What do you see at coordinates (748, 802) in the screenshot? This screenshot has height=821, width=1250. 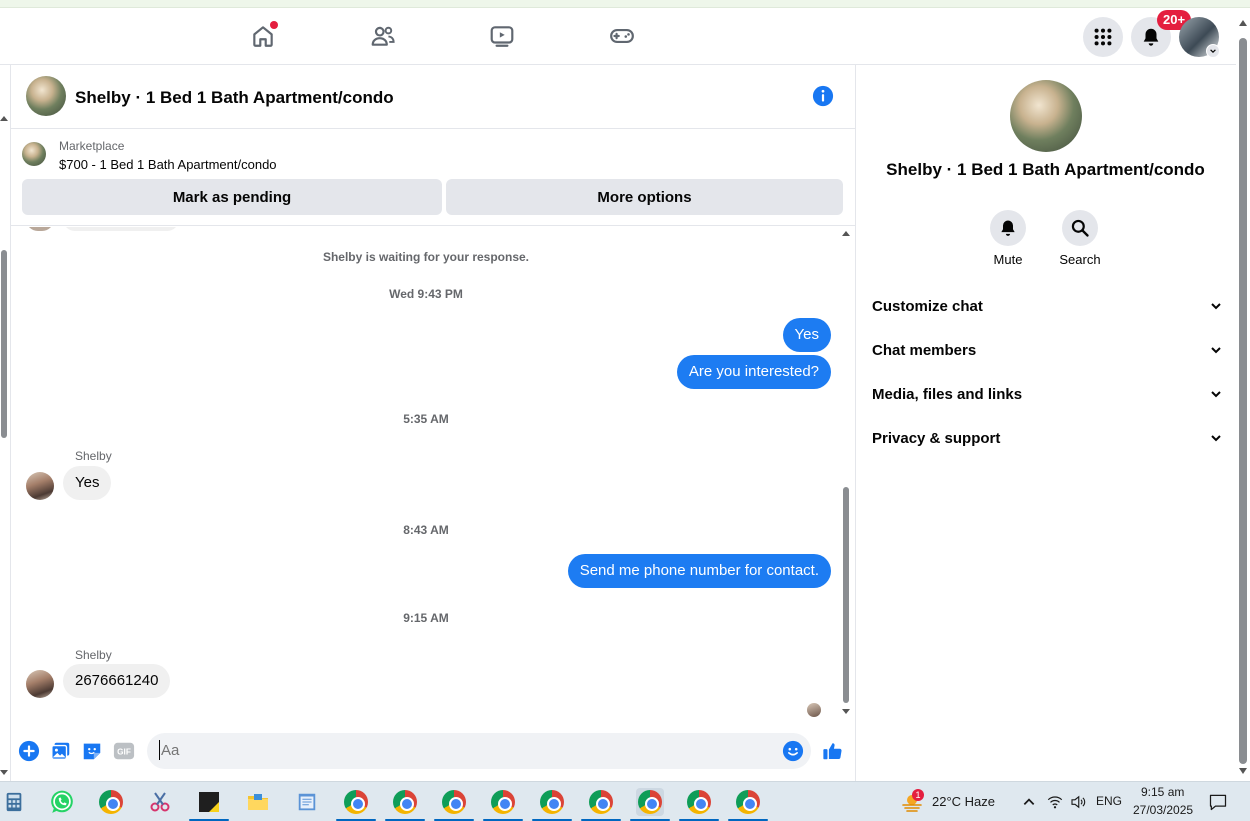 I see `chrome-profile-9-icon` at bounding box center [748, 802].